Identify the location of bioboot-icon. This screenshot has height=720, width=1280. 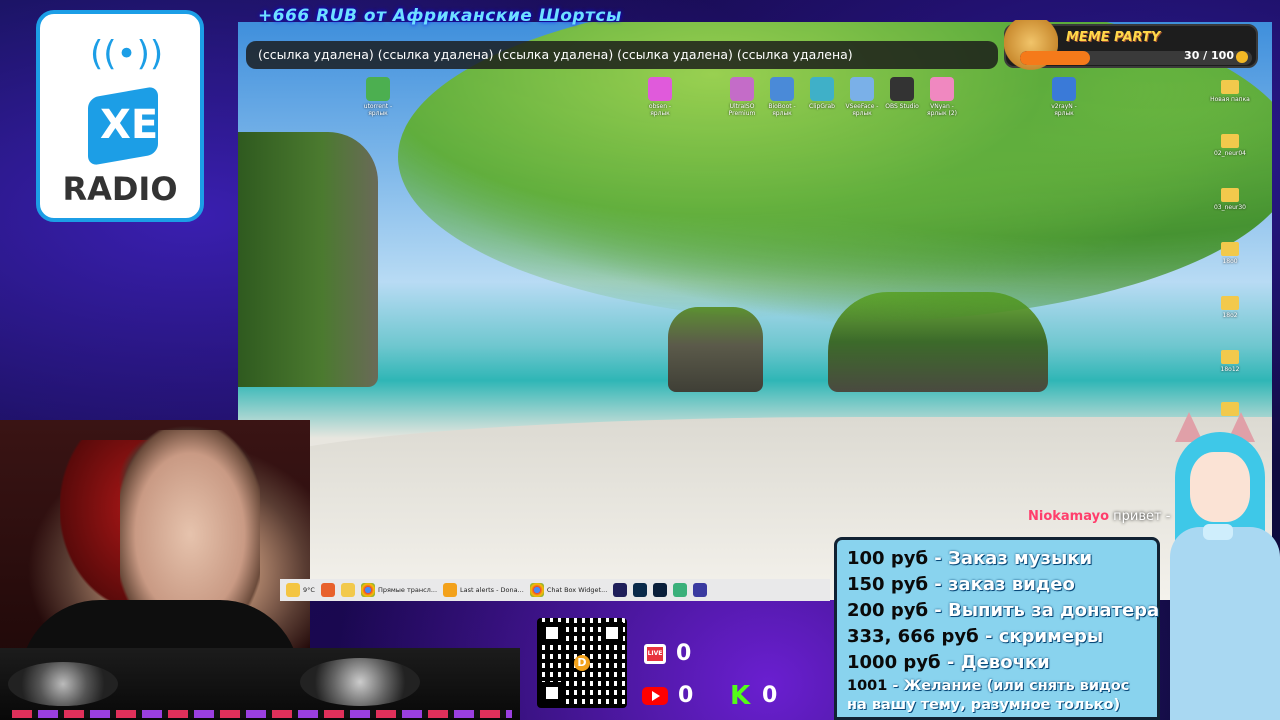
(782, 89).